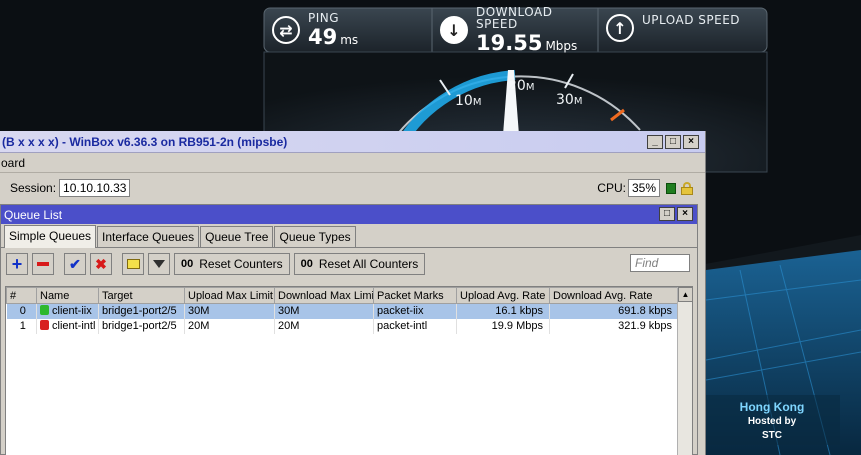  Describe the element at coordinates (687, 188) in the screenshot. I see `lock-icon` at that location.